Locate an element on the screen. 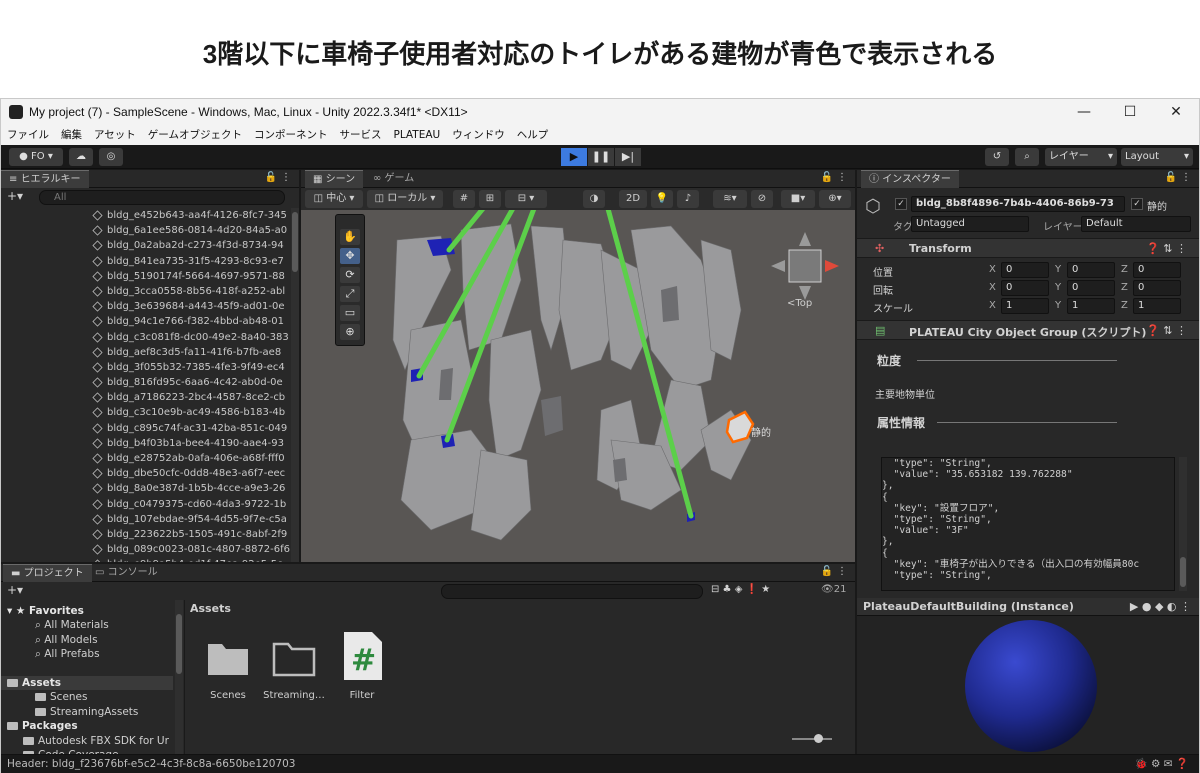 The width and height of the screenshot is (1200, 773). tab-game: ∞ ゲーム is located at coordinates (393, 179).